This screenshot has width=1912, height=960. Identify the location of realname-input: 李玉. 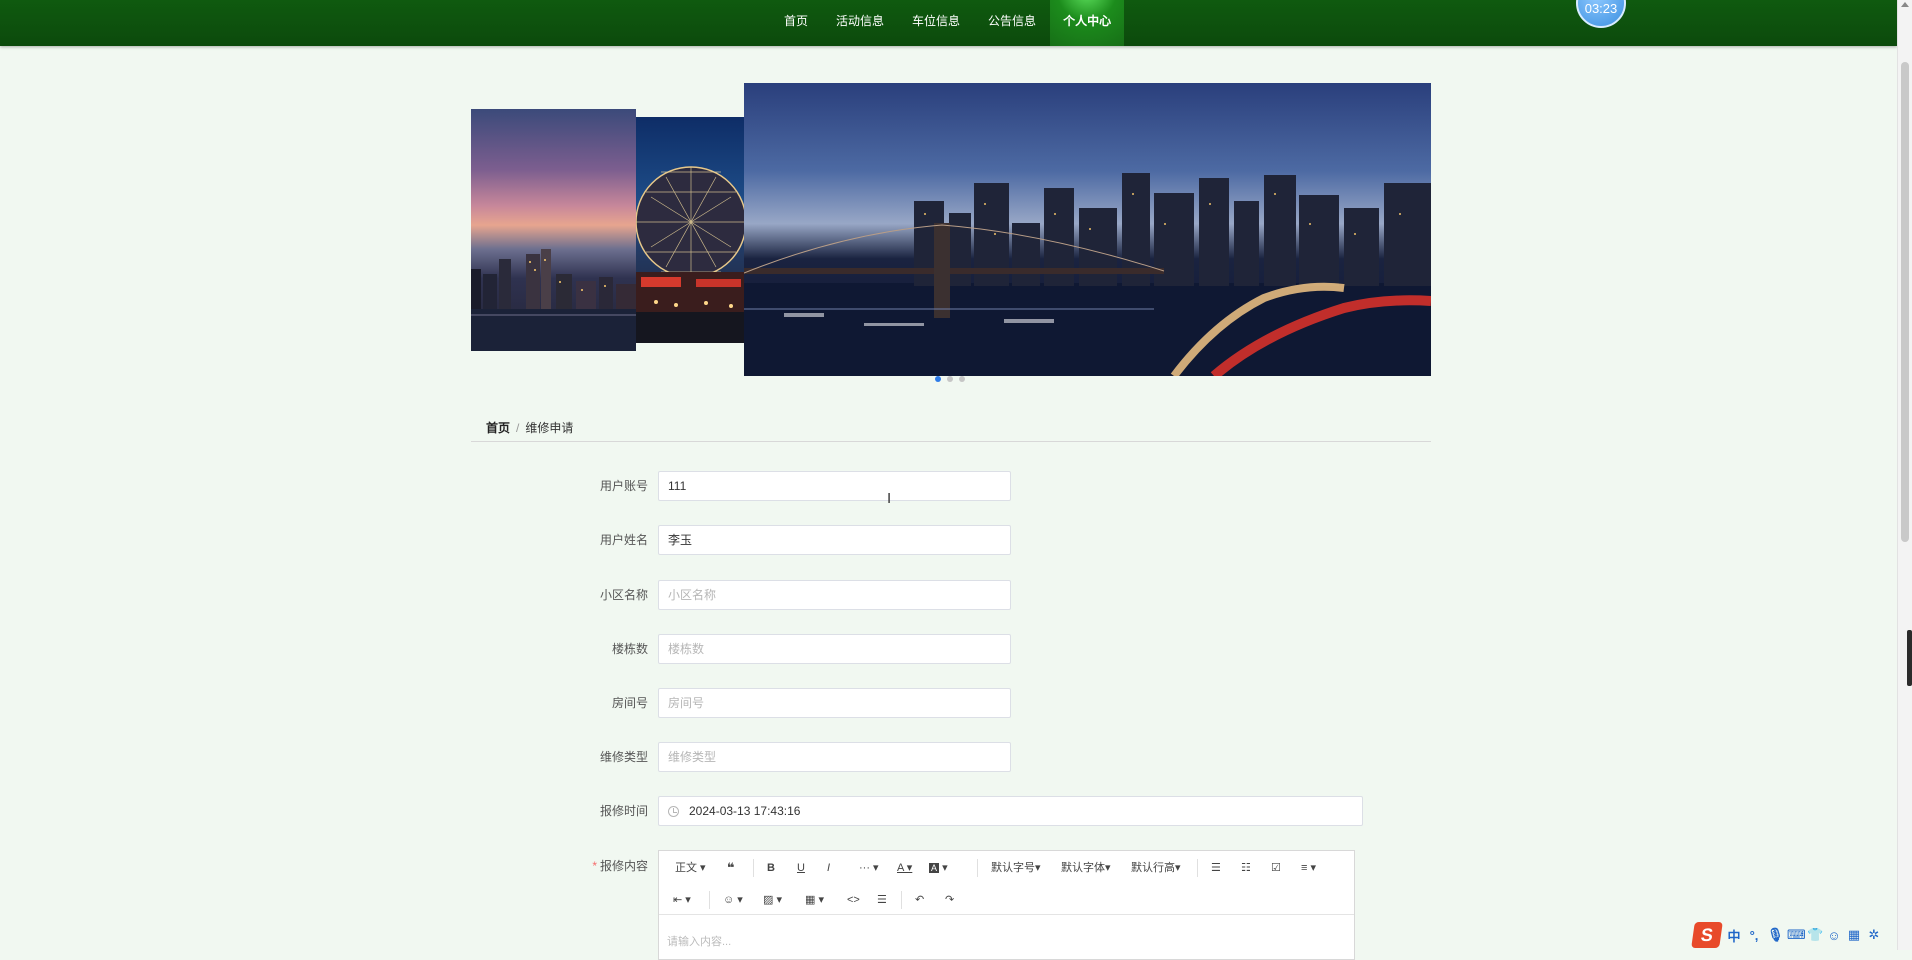
(834, 540).